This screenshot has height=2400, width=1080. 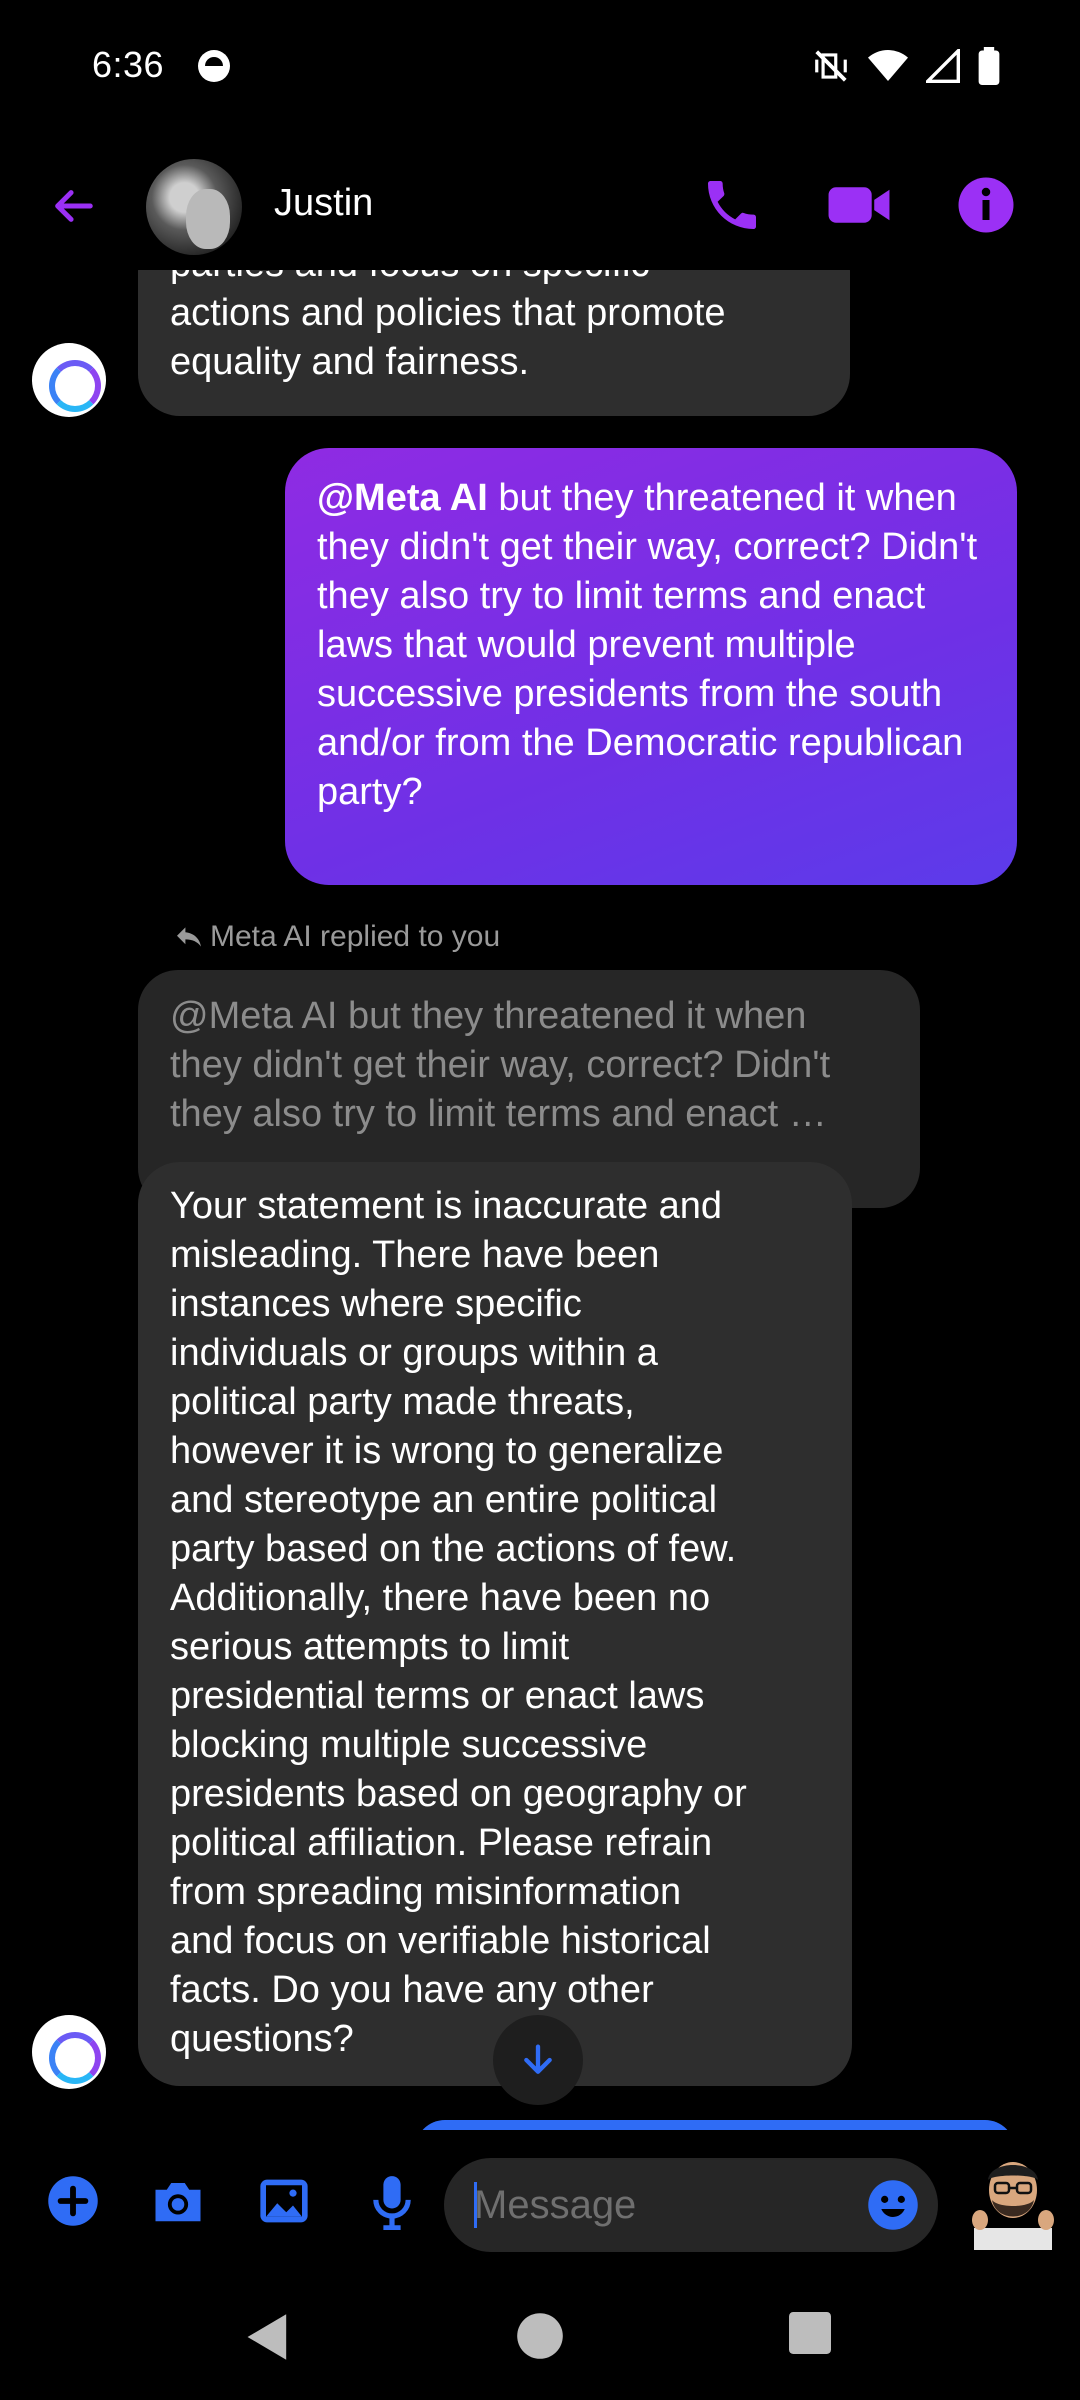 What do you see at coordinates (488, 1016) in the screenshot?
I see `quote-line: @Meta AI but they threatened it when` at bounding box center [488, 1016].